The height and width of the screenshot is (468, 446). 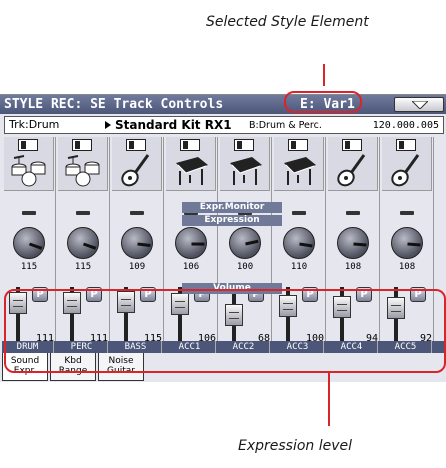 I want to click on play-triangle-icon, so click(x=108, y=125).